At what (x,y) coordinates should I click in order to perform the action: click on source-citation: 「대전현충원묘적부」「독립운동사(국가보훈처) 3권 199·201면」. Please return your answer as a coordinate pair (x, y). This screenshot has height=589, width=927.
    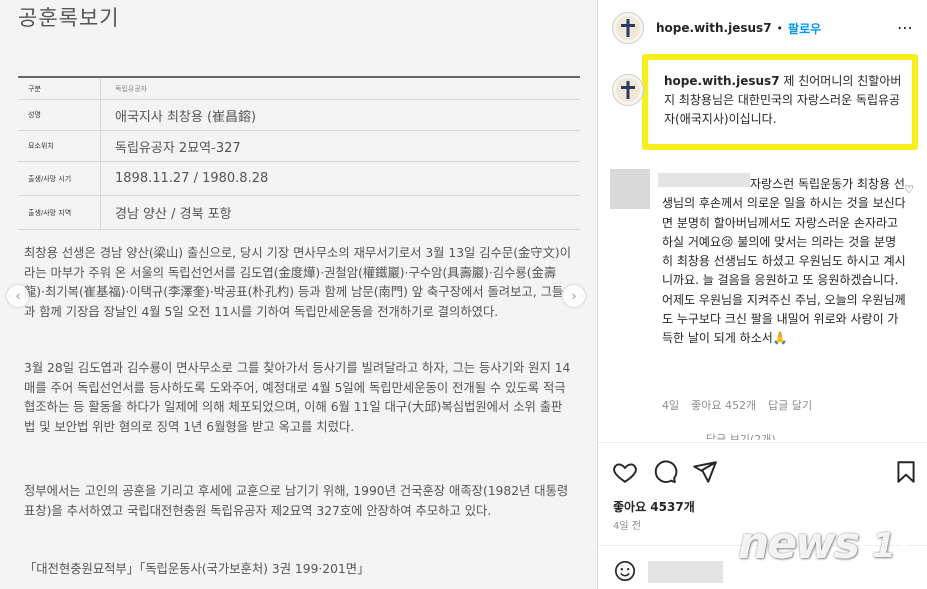
    Looking at the image, I should click on (197, 569).